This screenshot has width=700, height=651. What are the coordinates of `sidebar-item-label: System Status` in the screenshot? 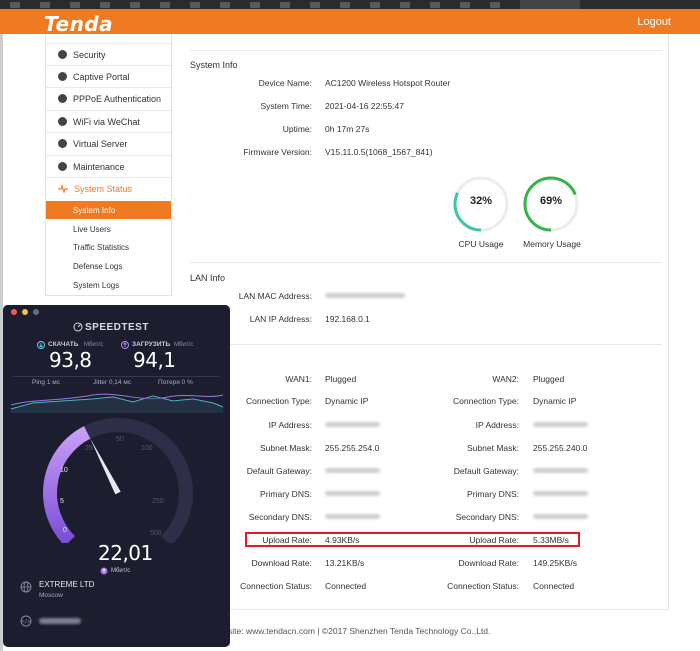 It's located at (103, 188).